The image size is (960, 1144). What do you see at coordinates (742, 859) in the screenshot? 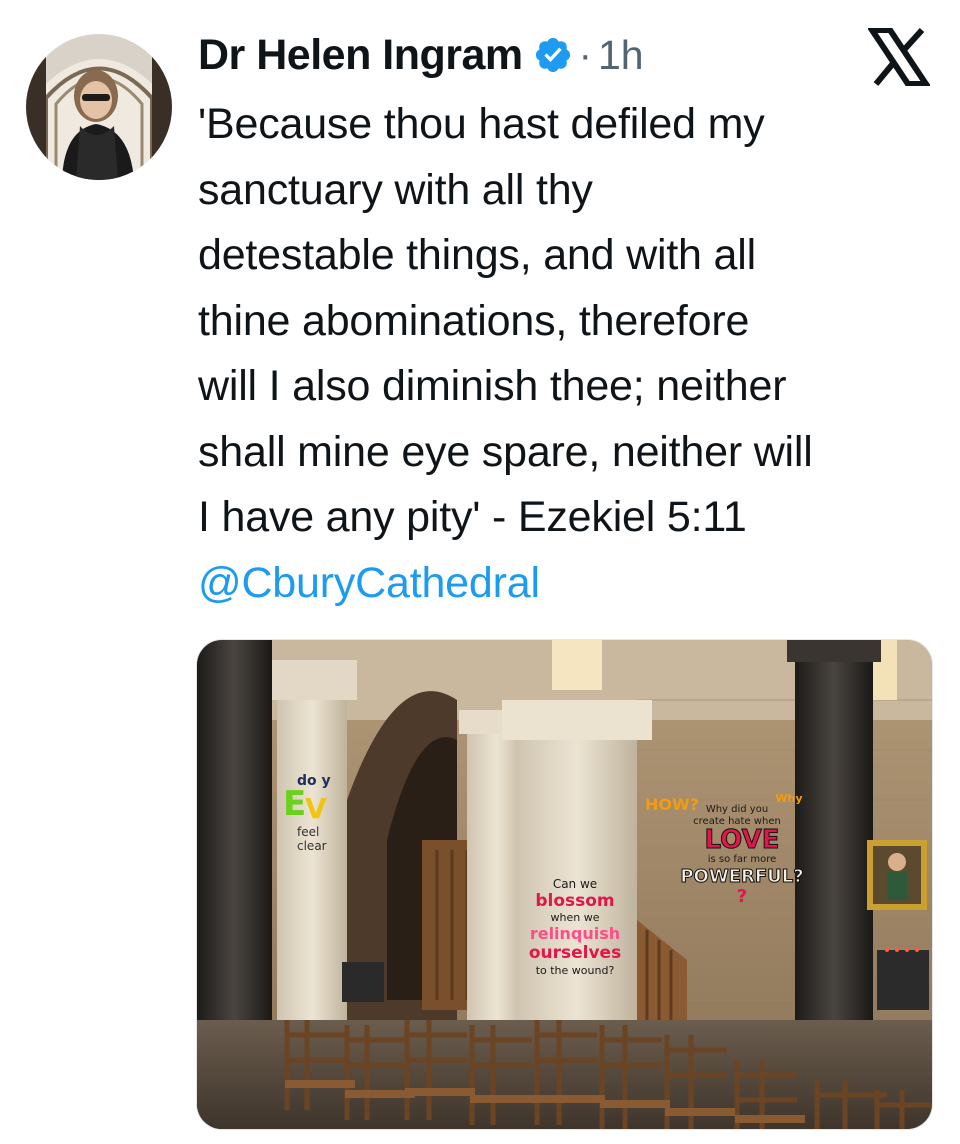
I see `svg-text: is so far more` at bounding box center [742, 859].